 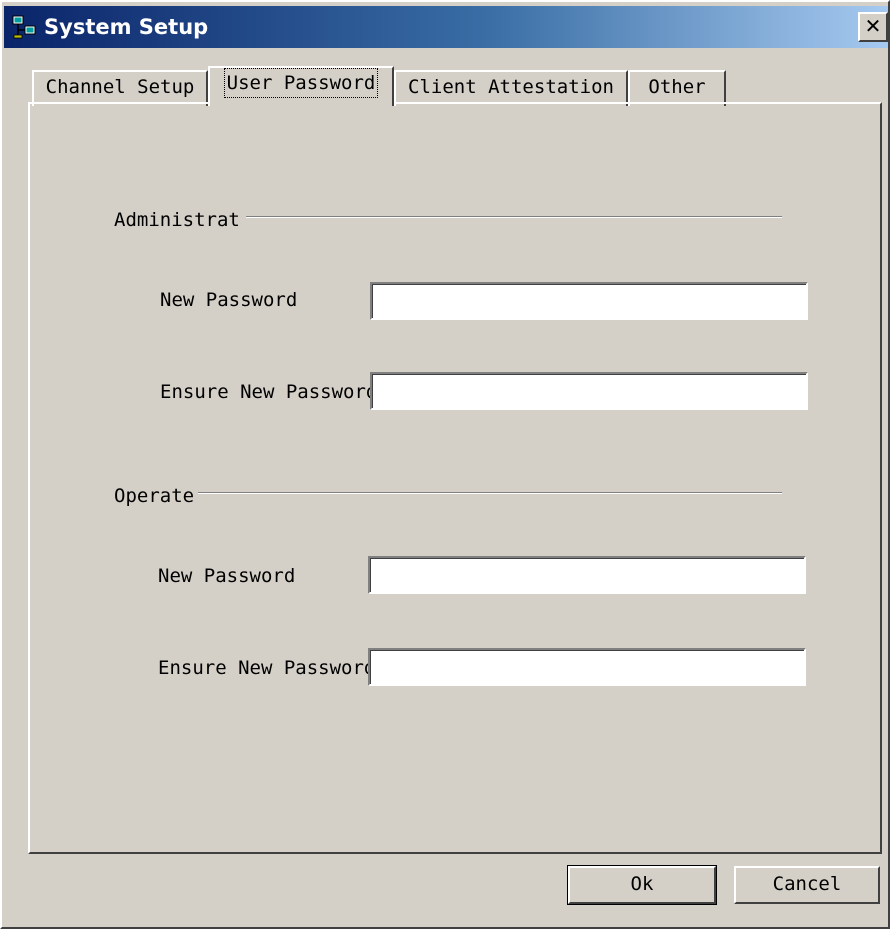 I want to click on tab-label: Client Attestation, so click(x=511, y=87).